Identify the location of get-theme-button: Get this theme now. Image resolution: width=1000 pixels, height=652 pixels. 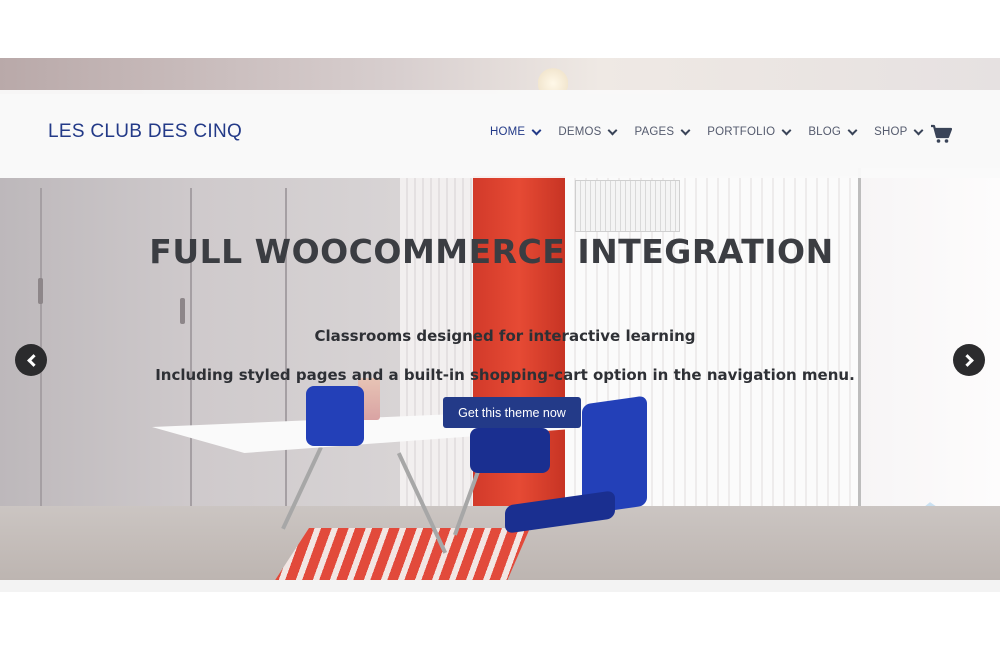
(512, 412).